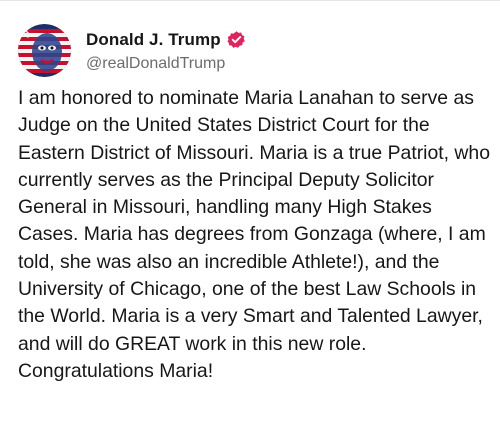  What do you see at coordinates (153, 40) in the screenshot?
I see `display-name: Donald J. Trump` at bounding box center [153, 40].